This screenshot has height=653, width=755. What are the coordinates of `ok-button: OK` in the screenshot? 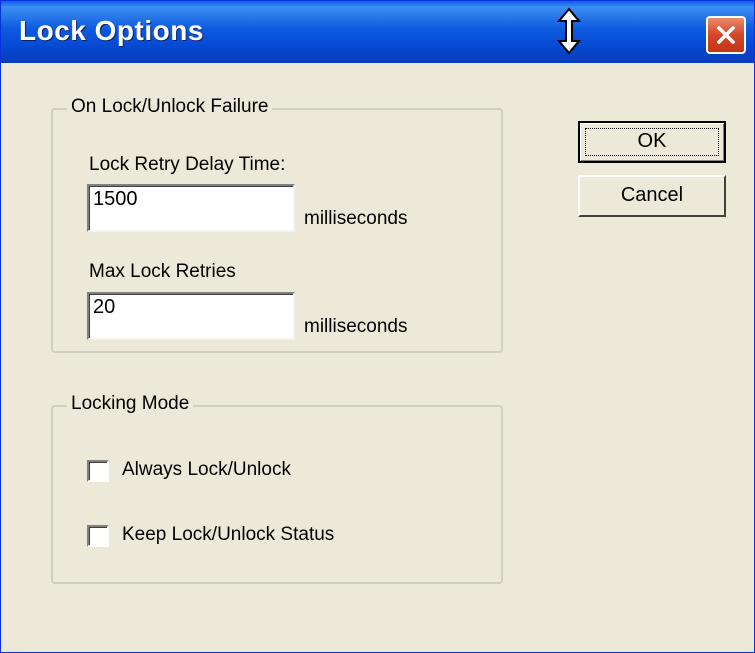 It's located at (652, 142).